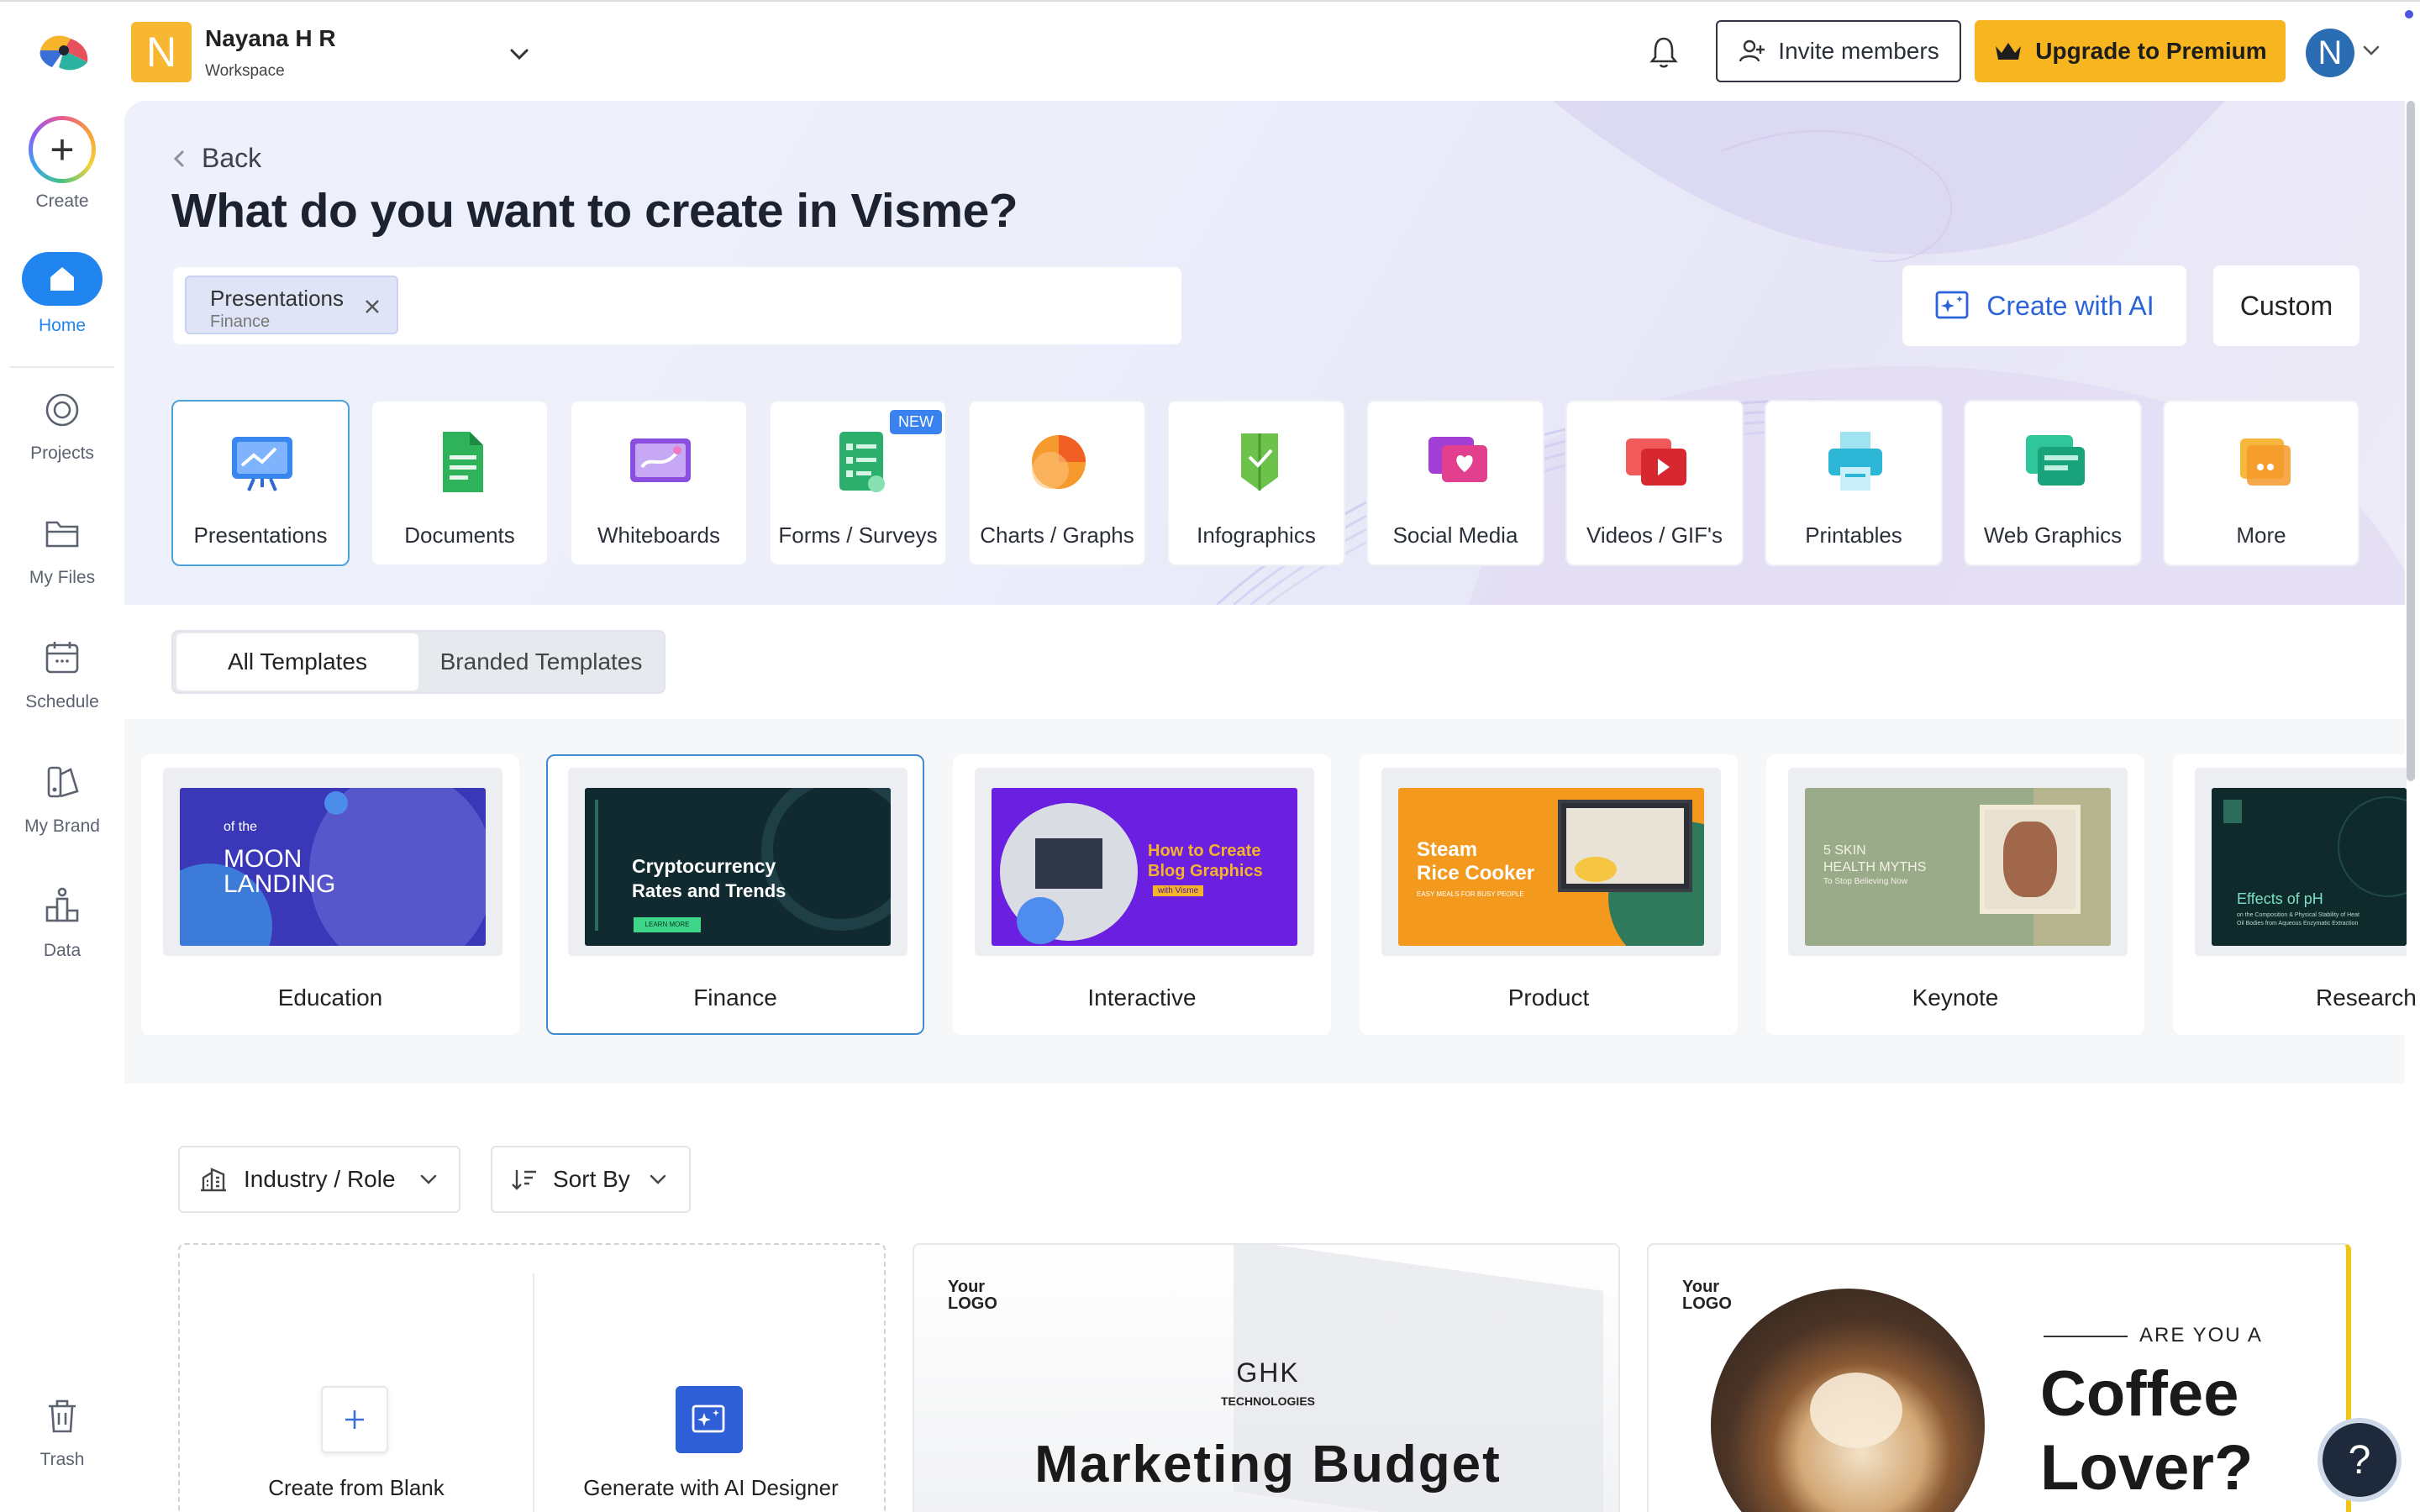 This screenshot has height=1512, width=2420. What do you see at coordinates (62, 658) in the screenshot?
I see `calendar-icon` at bounding box center [62, 658].